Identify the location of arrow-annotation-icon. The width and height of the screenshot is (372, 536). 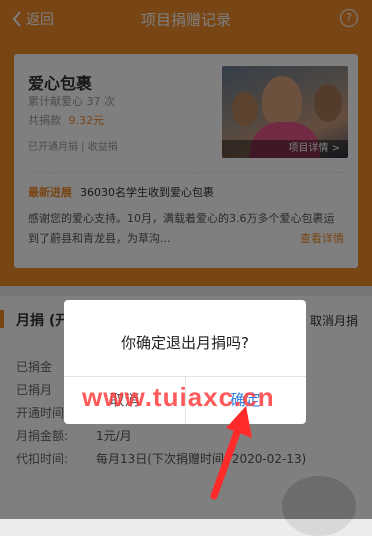
(231, 453).